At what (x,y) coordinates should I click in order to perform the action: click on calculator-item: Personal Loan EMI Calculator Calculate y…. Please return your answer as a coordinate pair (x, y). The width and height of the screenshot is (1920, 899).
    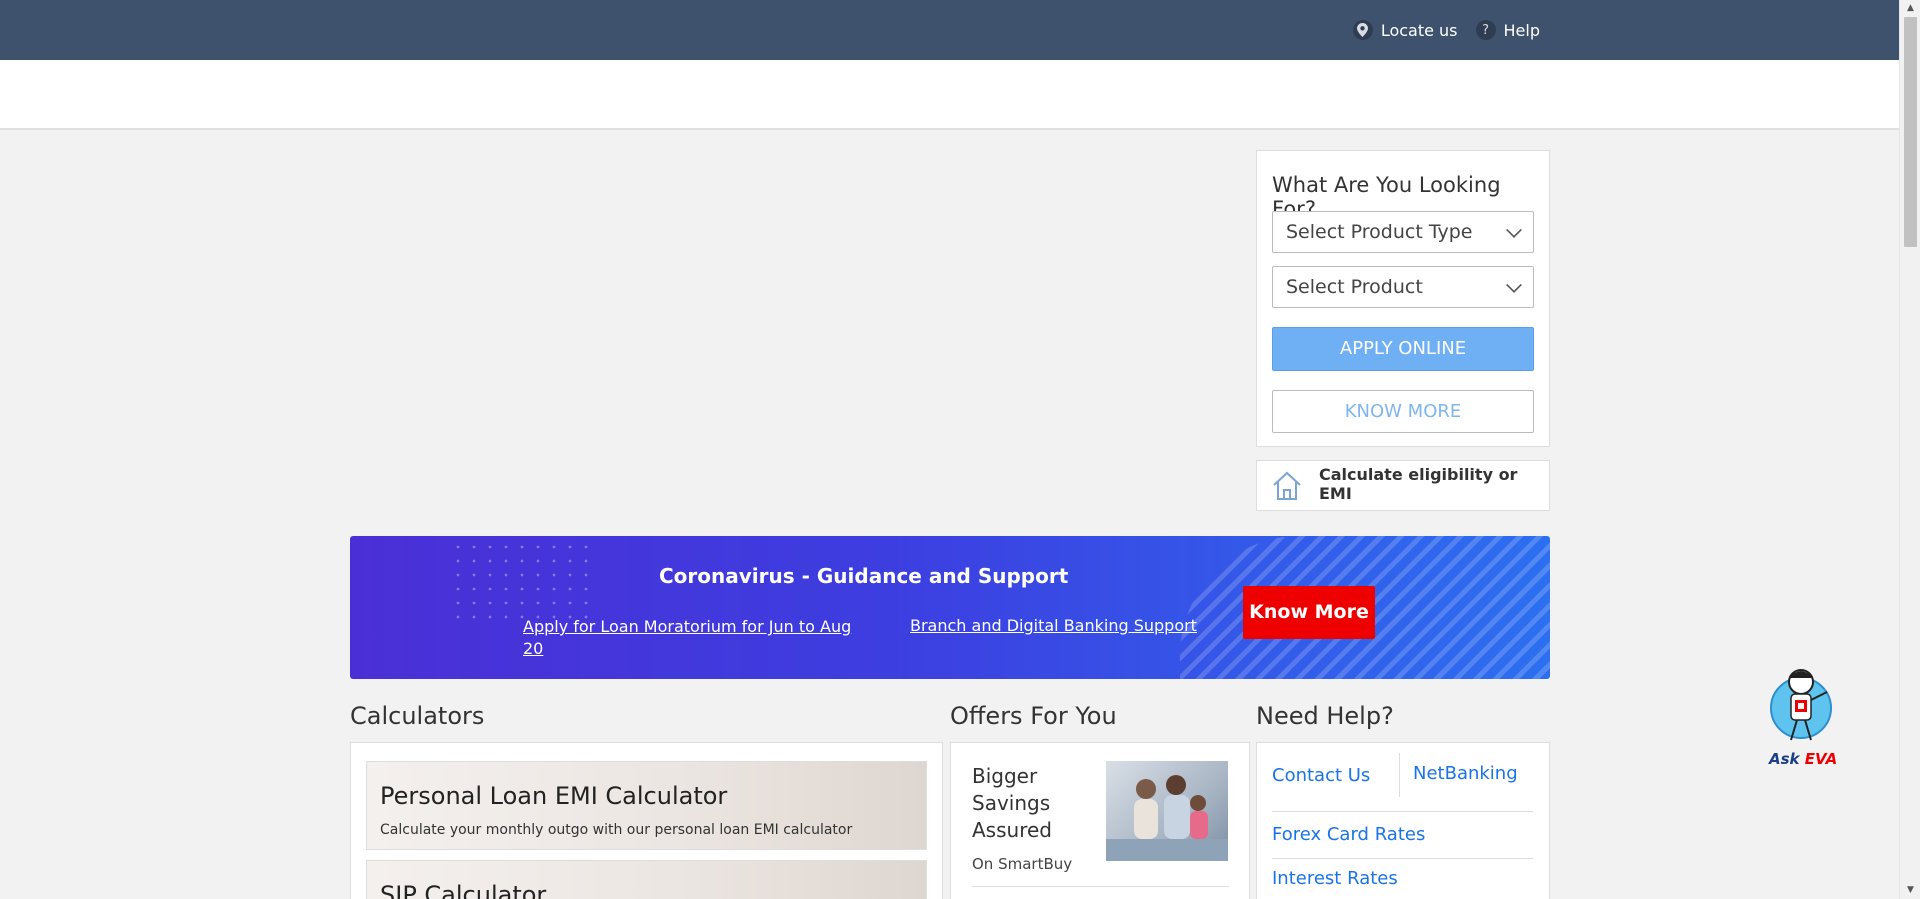
    Looking at the image, I should click on (646, 805).